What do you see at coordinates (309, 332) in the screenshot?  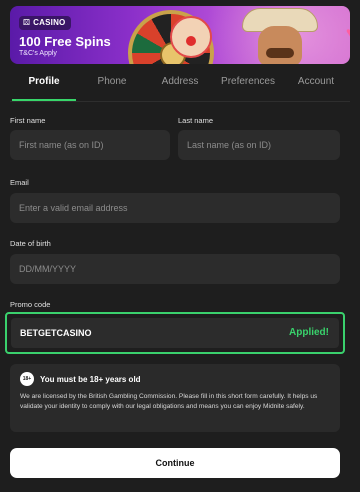 I see `promo-applied-status: Applied!` at bounding box center [309, 332].